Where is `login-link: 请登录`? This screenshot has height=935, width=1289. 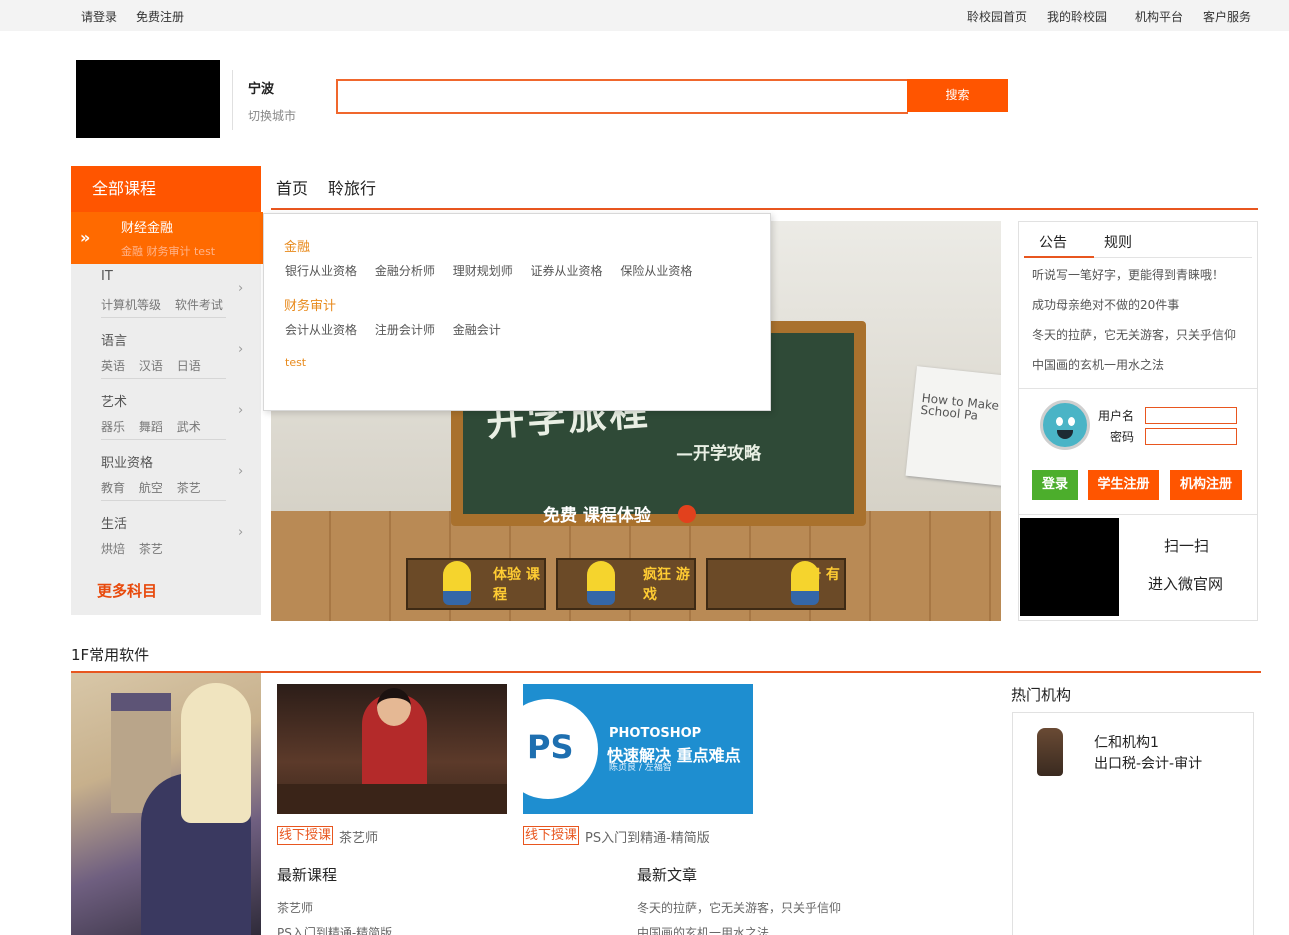
login-link: 请登录 is located at coordinates (99, 16).